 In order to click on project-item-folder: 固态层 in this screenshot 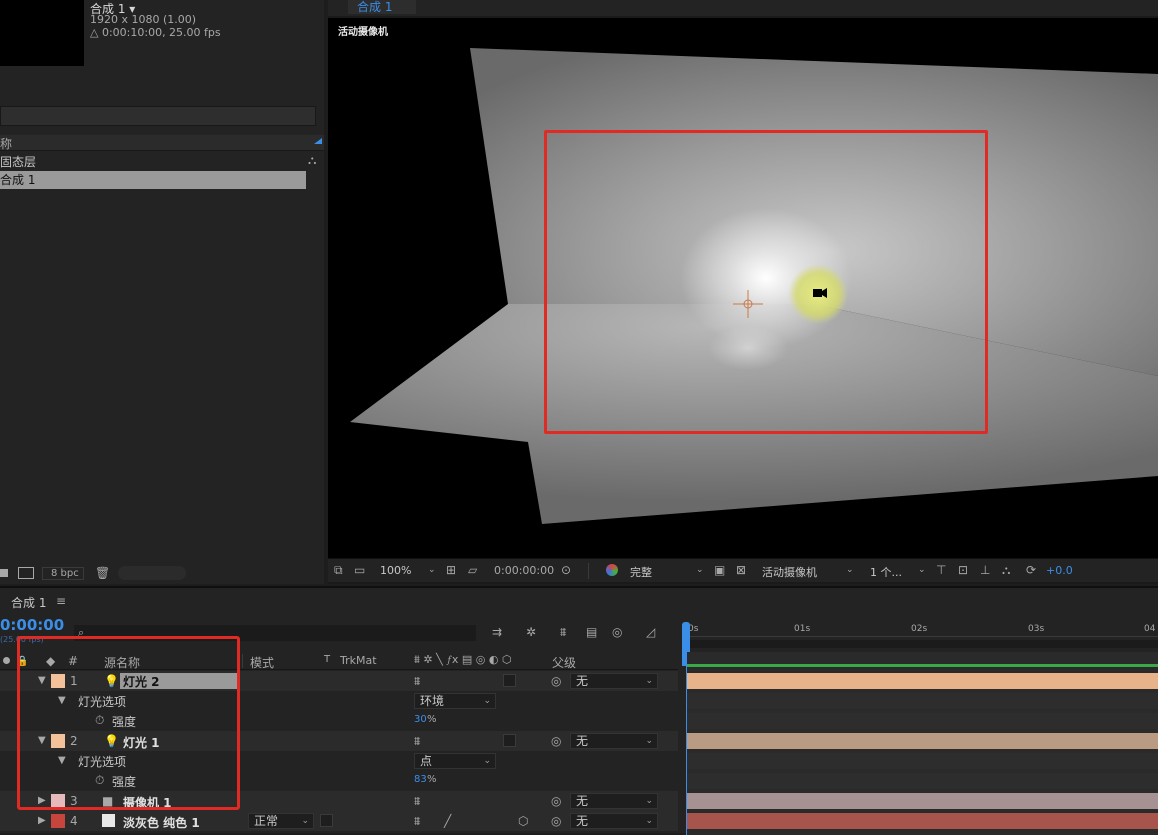, I will do `click(18, 161)`.